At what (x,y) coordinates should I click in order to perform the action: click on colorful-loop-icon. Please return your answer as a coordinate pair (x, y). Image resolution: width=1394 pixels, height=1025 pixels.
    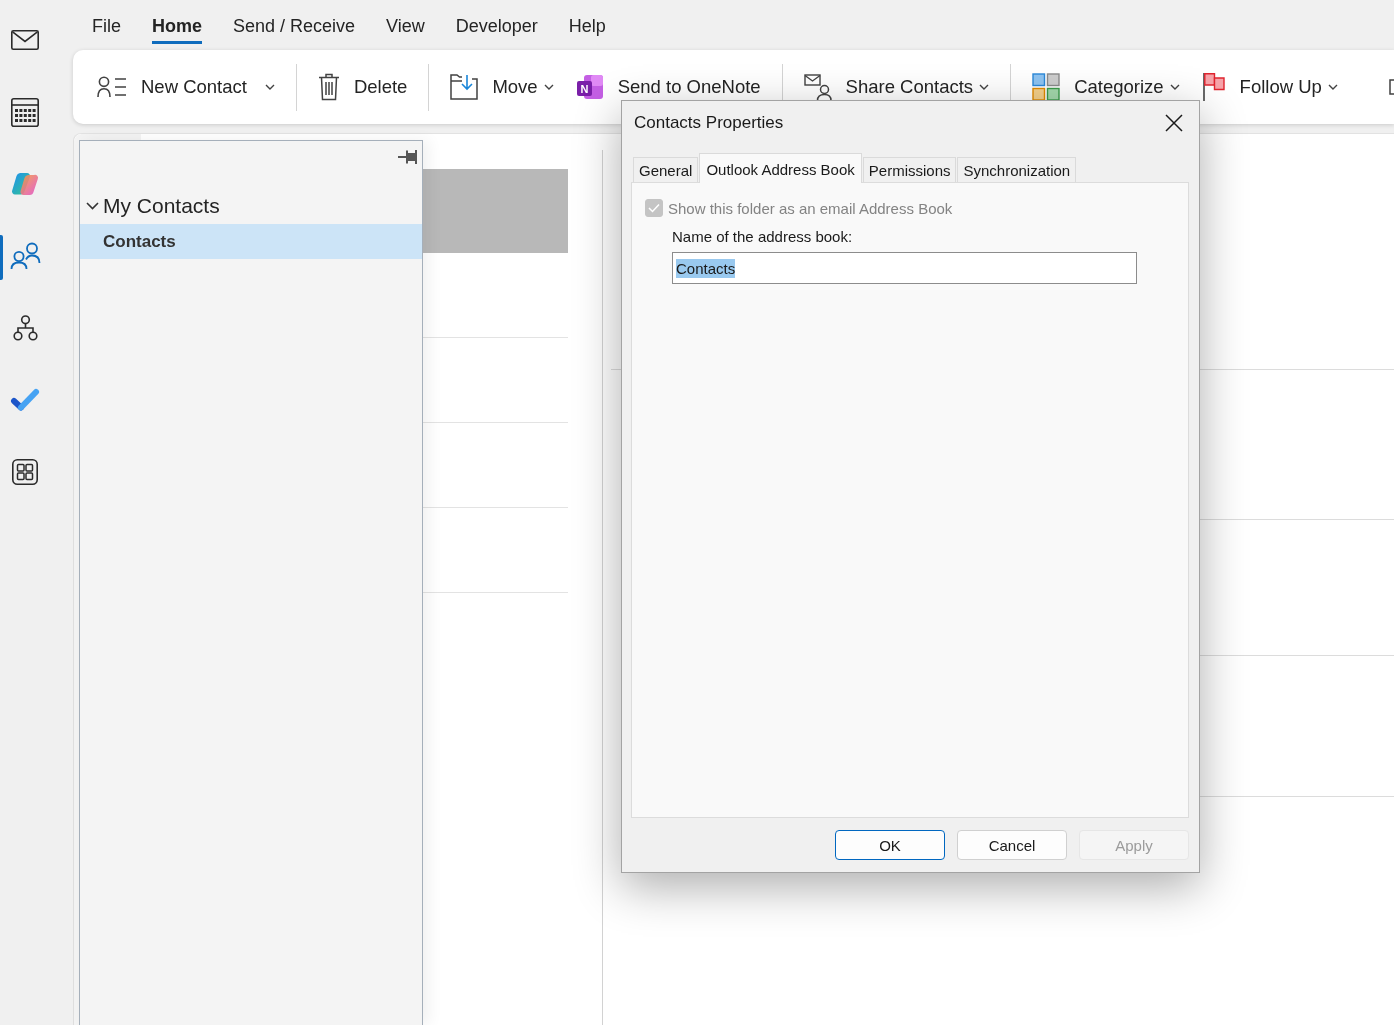
    Looking at the image, I should click on (25, 184).